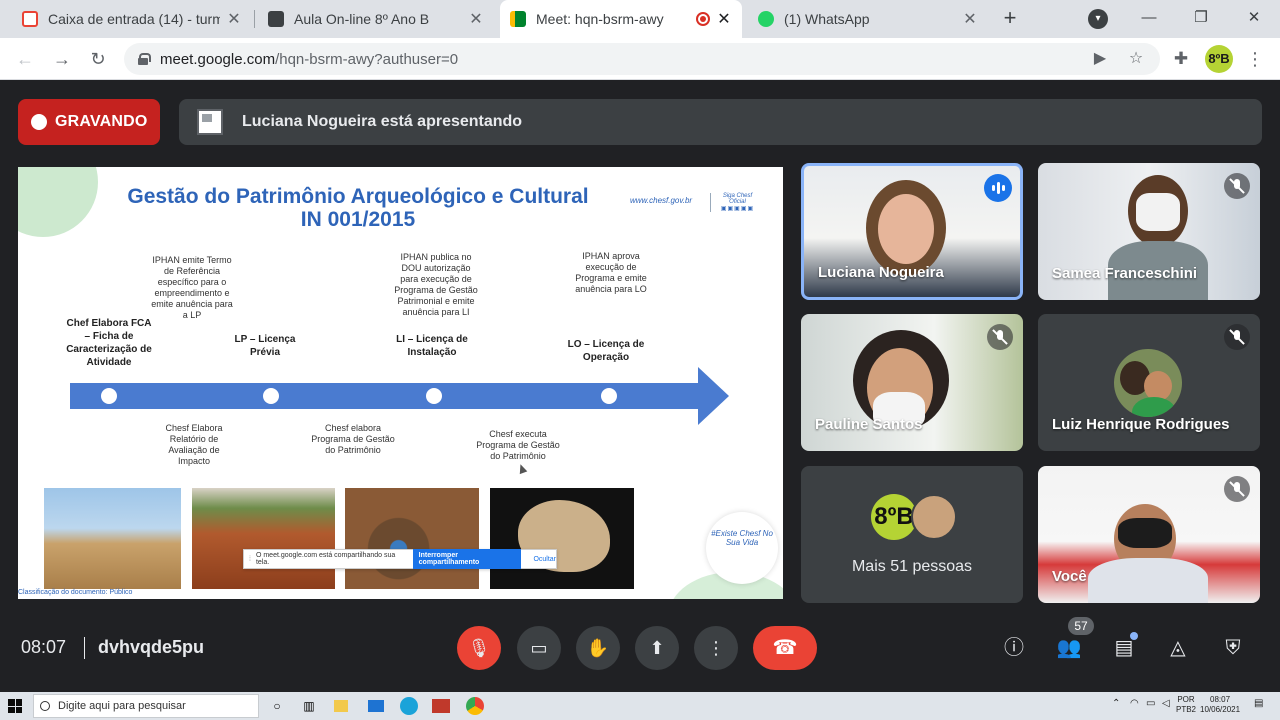  What do you see at coordinates (98, 59) in the screenshot?
I see `reload-icon: ↻` at bounding box center [98, 59].